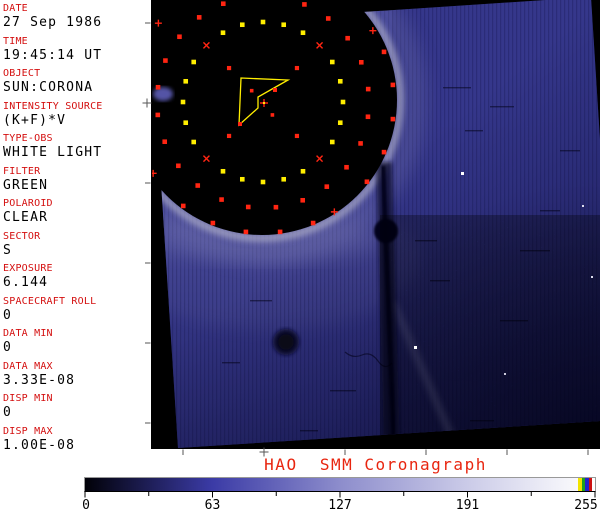  Describe the element at coordinates (39, 380) in the screenshot. I see `field-value: 3.33E-08` at that location.